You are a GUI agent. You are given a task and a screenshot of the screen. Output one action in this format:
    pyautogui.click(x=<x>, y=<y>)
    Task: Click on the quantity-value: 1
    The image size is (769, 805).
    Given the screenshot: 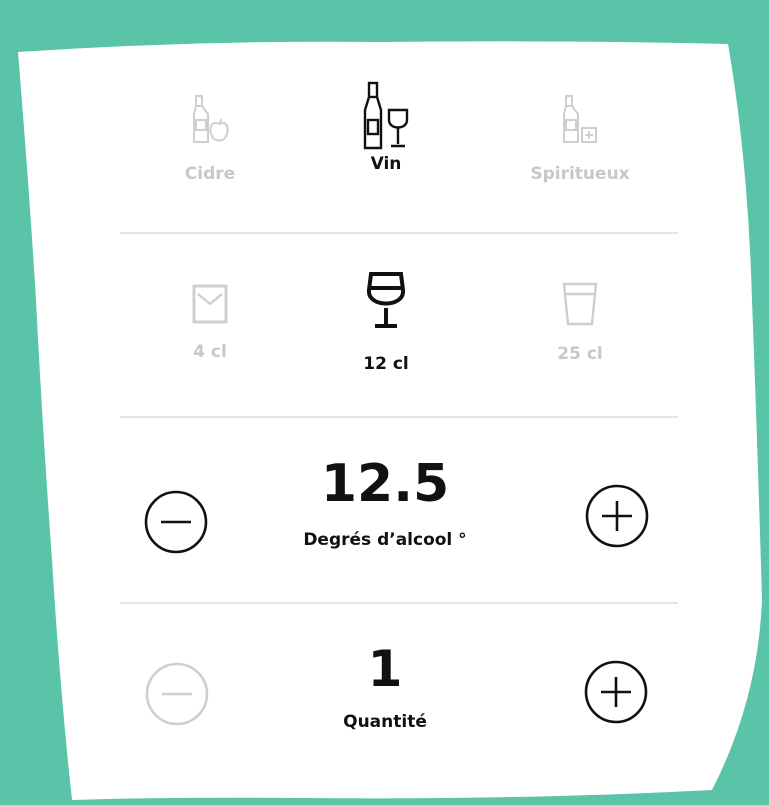 What is the action you would take?
    pyautogui.click(x=385, y=669)
    